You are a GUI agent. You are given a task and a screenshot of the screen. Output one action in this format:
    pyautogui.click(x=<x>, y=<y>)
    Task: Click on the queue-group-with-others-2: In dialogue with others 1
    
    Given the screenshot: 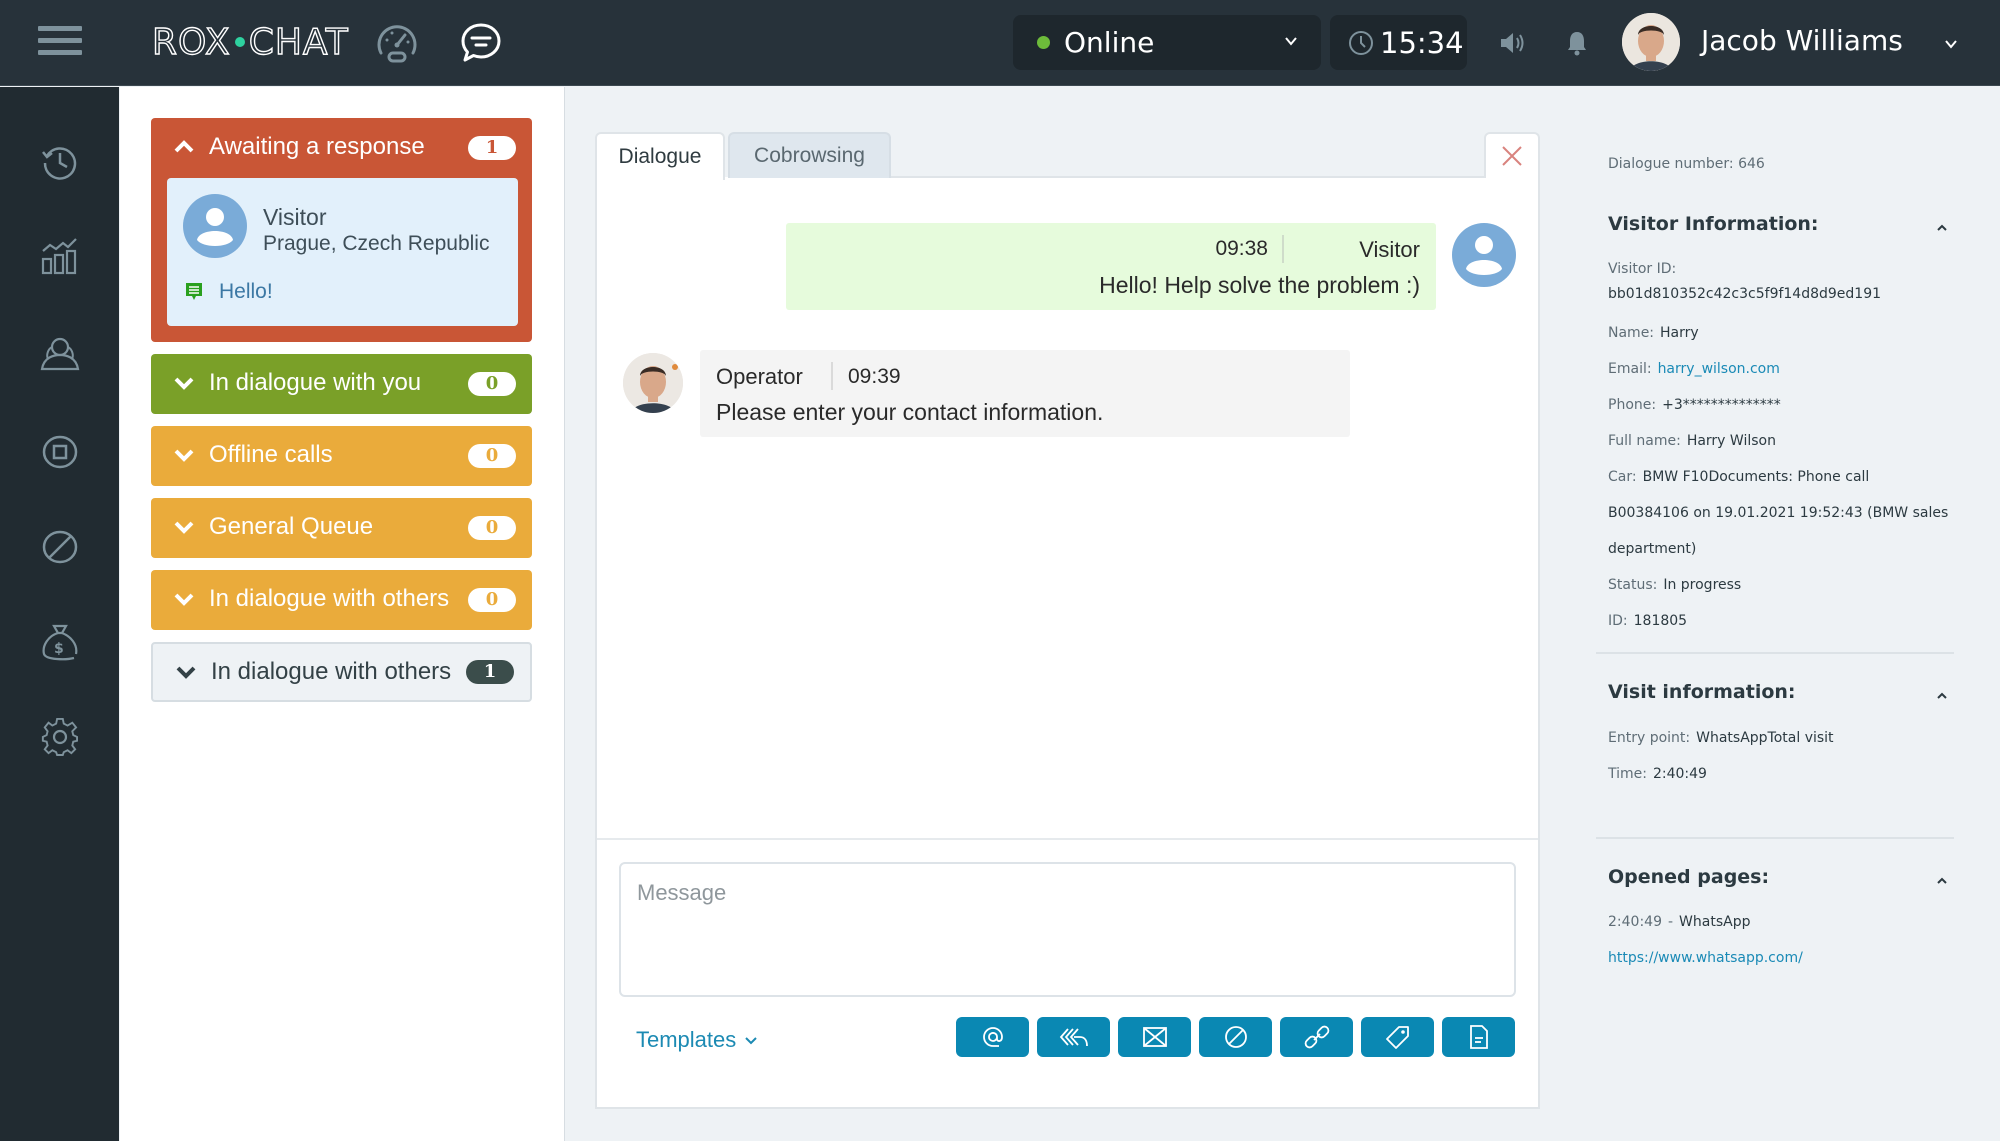 What is the action you would take?
    pyautogui.click(x=341, y=672)
    